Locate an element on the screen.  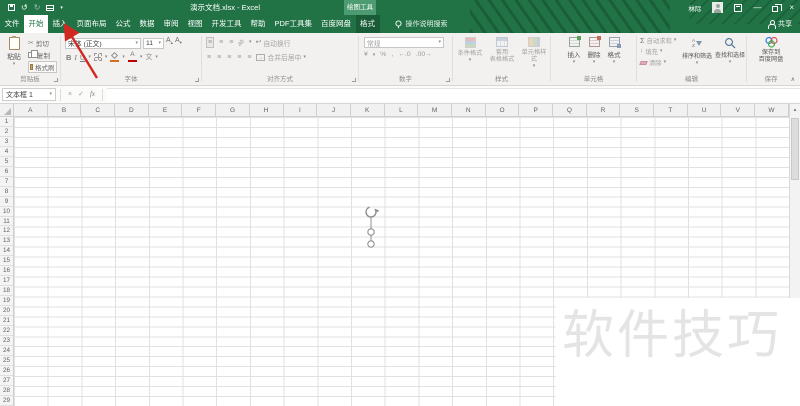
row-header-29: 29 is located at coordinates (6, 401).